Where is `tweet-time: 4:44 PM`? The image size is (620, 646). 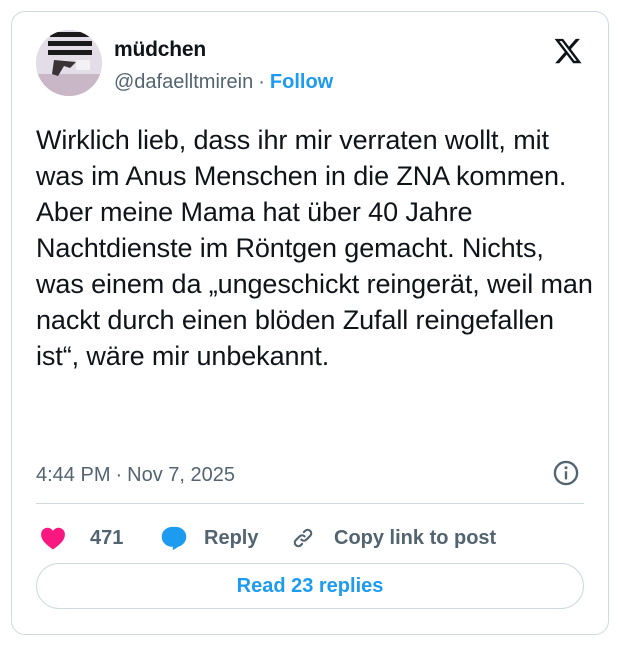 tweet-time: 4:44 PM is located at coordinates (73, 475).